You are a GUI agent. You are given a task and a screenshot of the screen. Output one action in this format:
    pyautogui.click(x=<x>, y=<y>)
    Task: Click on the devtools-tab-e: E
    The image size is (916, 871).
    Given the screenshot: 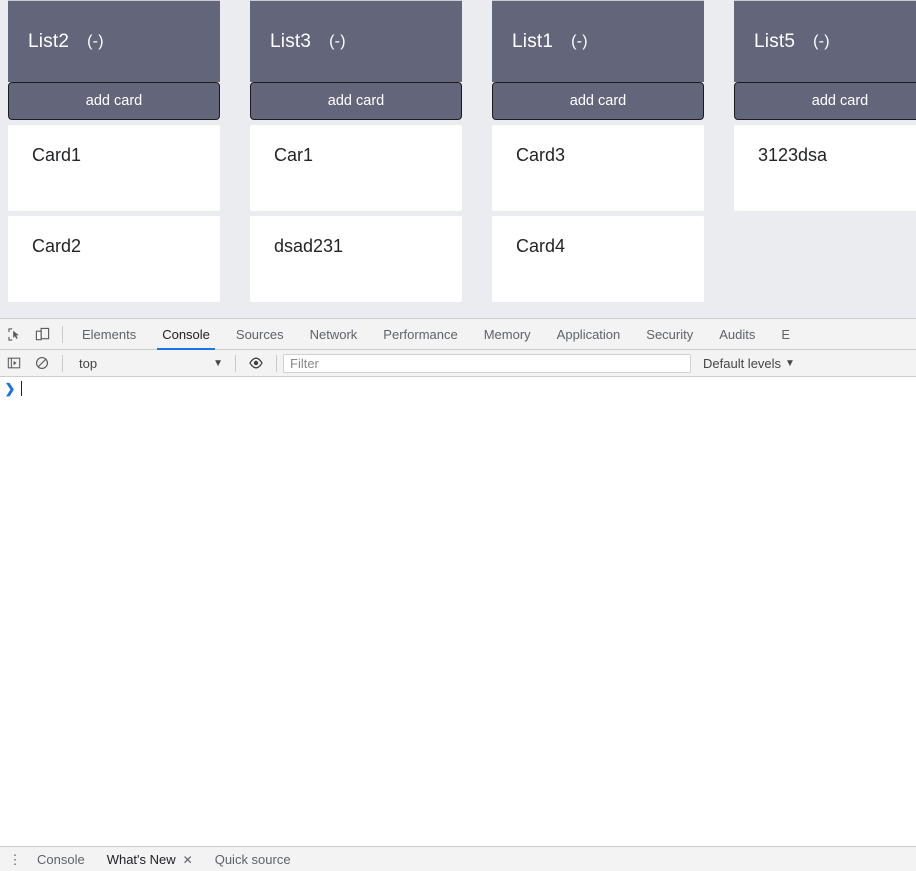 What is the action you would take?
    pyautogui.click(x=785, y=334)
    